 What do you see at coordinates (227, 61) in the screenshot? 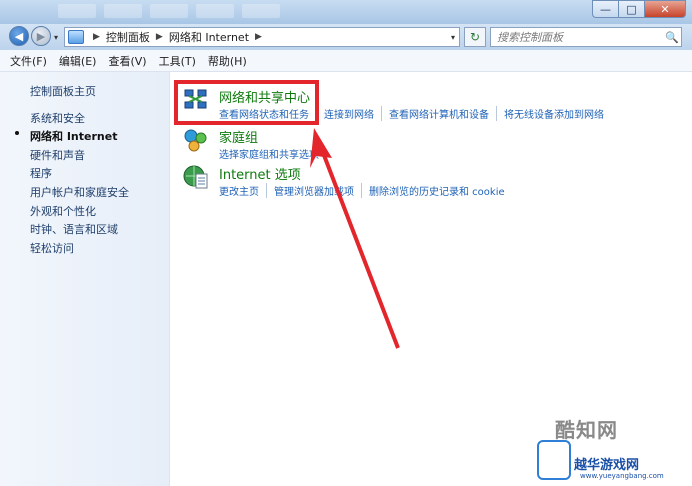
I see `menu-help: 帮助(H)` at bounding box center [227, 61].